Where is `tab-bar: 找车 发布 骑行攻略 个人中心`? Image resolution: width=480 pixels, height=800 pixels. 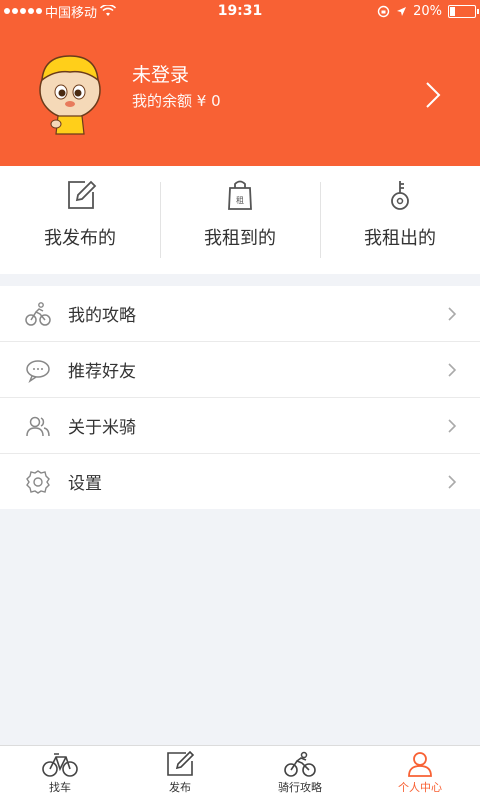 tab-bar: 找车 发布 骑行攻略 个人中心 is located at coordinates (240, 772).